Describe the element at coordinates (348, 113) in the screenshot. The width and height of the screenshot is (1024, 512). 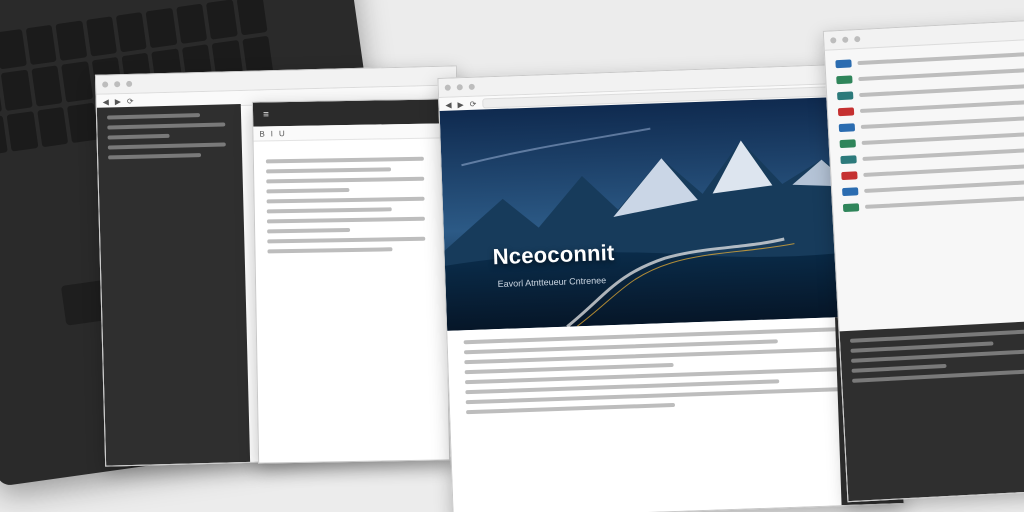
I see `window-titlebar-dark: ≡` at that location.